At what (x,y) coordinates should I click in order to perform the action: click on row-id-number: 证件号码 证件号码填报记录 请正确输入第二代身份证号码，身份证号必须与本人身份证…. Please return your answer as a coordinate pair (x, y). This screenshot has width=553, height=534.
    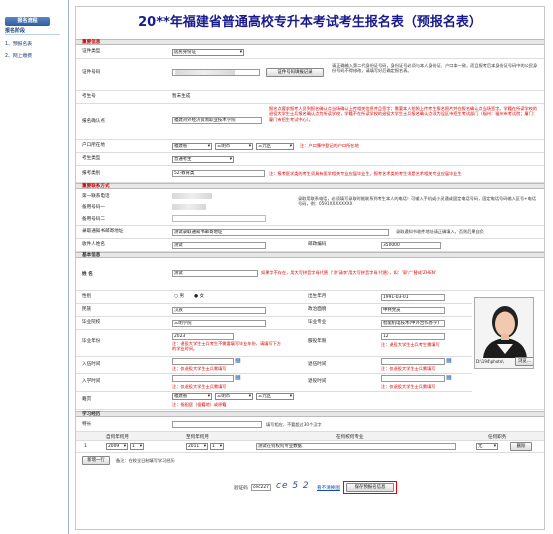
    Looking at the image, I should click on (310, 75).